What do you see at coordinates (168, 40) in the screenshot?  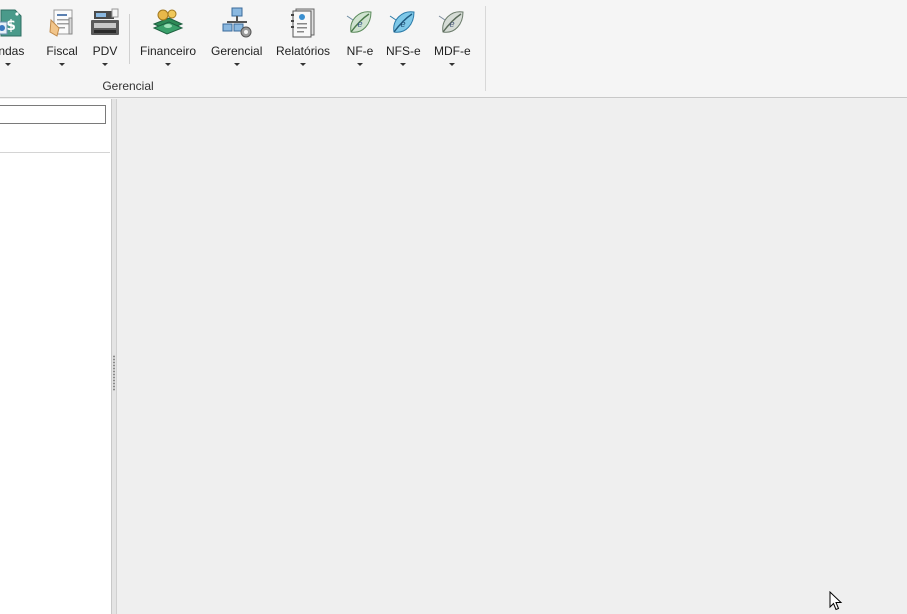 I see `ribbon-button-financeiro: Financeiro` at bounding box center [168, 40].